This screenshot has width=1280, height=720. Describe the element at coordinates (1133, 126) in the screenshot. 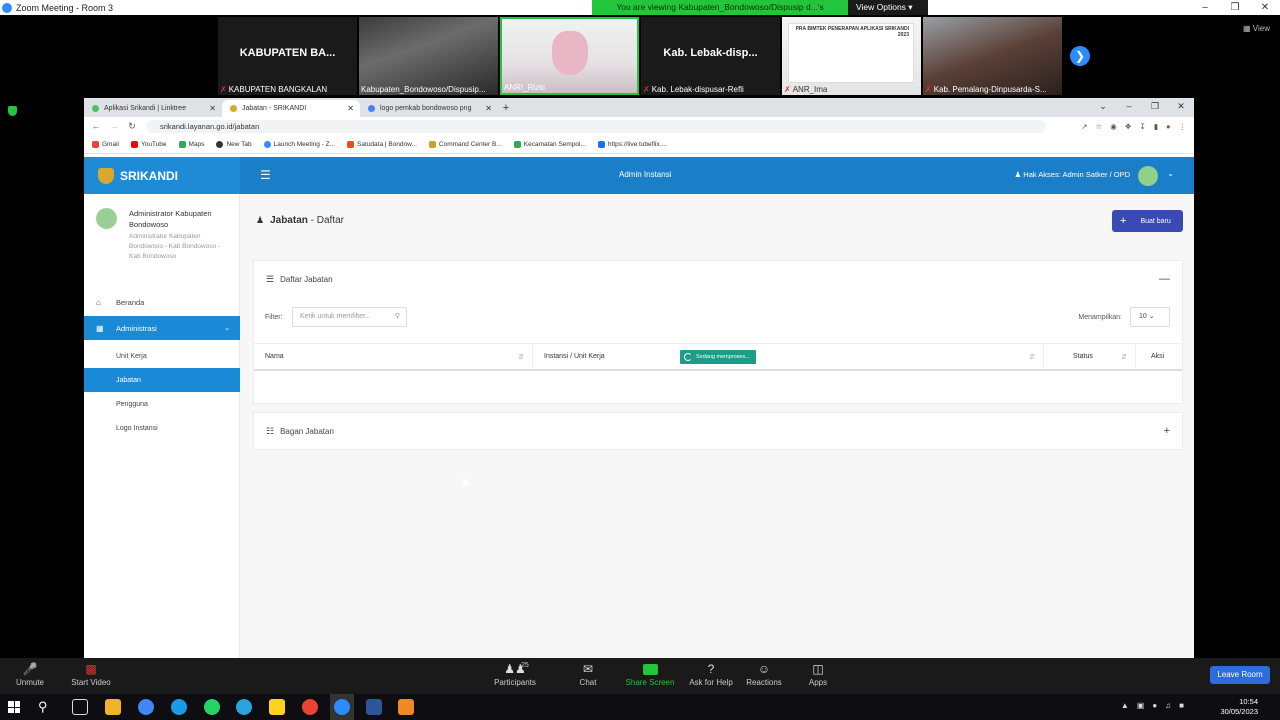

I see `browser-extensions: ↗ ☆ ◉ ❖ ↧ ▮ ● ⋮` at that location.